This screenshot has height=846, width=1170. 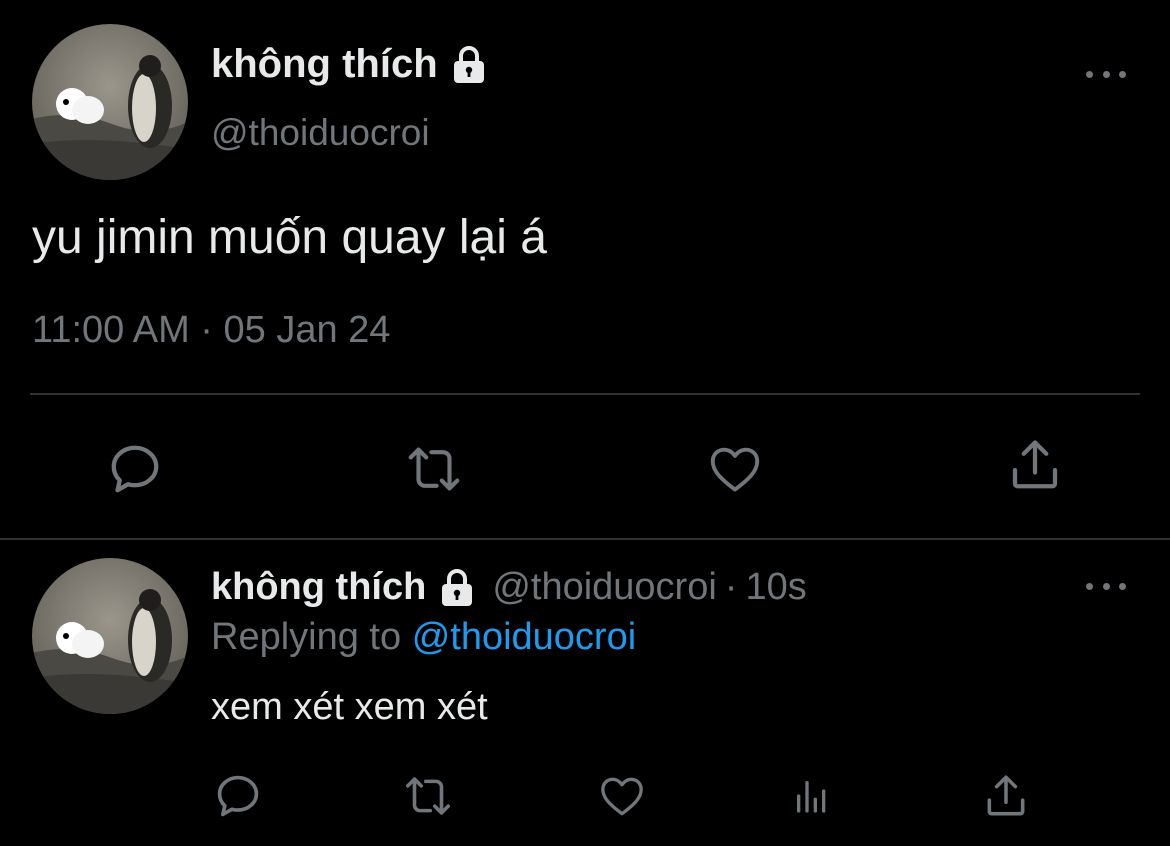 I want to click on analytics-icon, so click(x=811, y=797).